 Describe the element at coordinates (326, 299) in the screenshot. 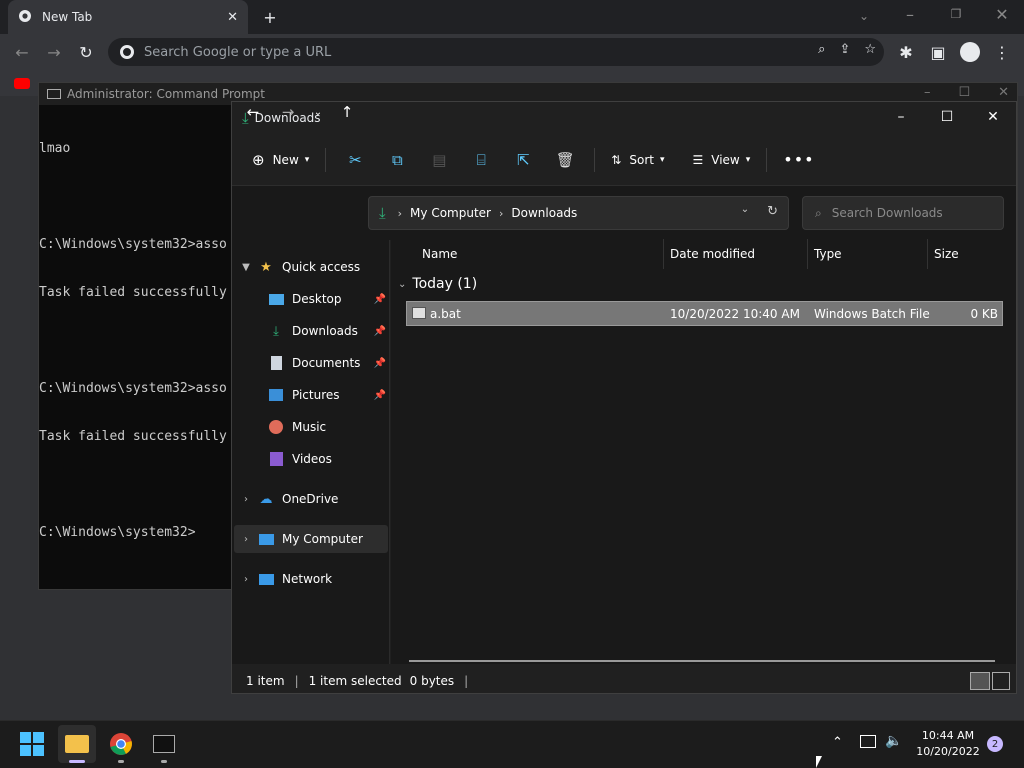

I see `nav-item-desktop: Desktop 📌` at that location.